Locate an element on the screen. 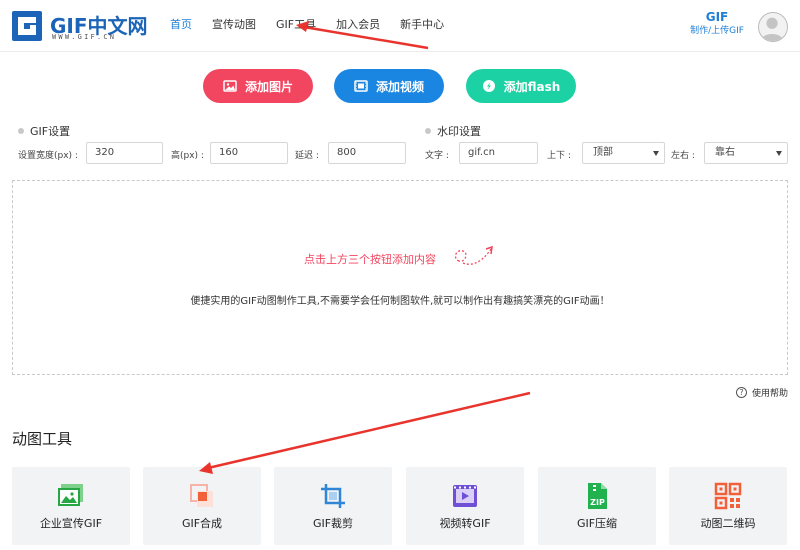  site-logo: GIF中文网 WWW.GIF.CN is located at coordinates (79, 26).